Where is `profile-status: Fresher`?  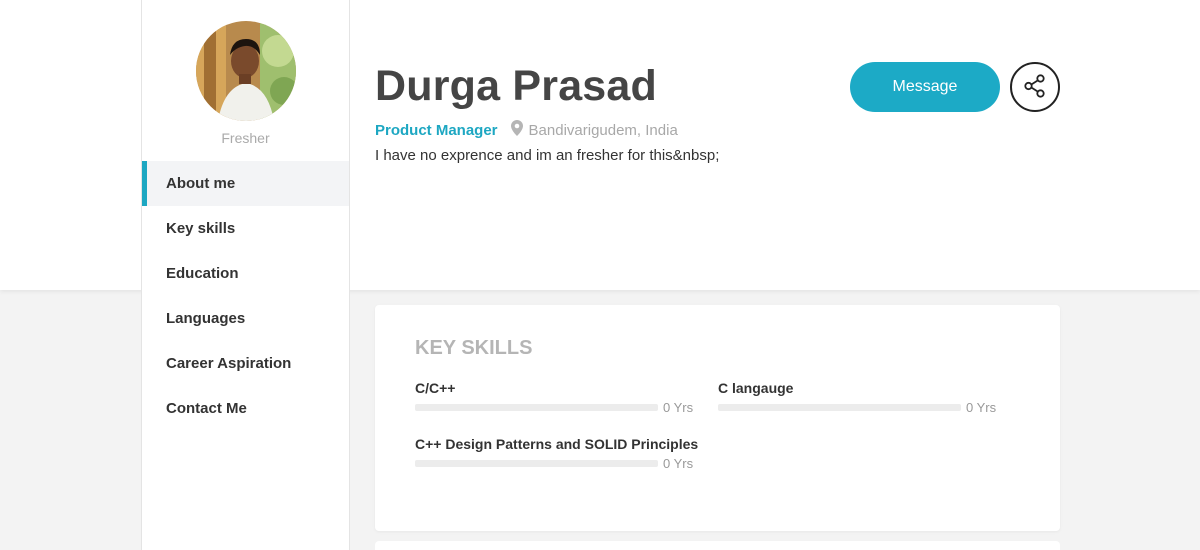
profile-status: Fresher is located at coordinates (245, 138).